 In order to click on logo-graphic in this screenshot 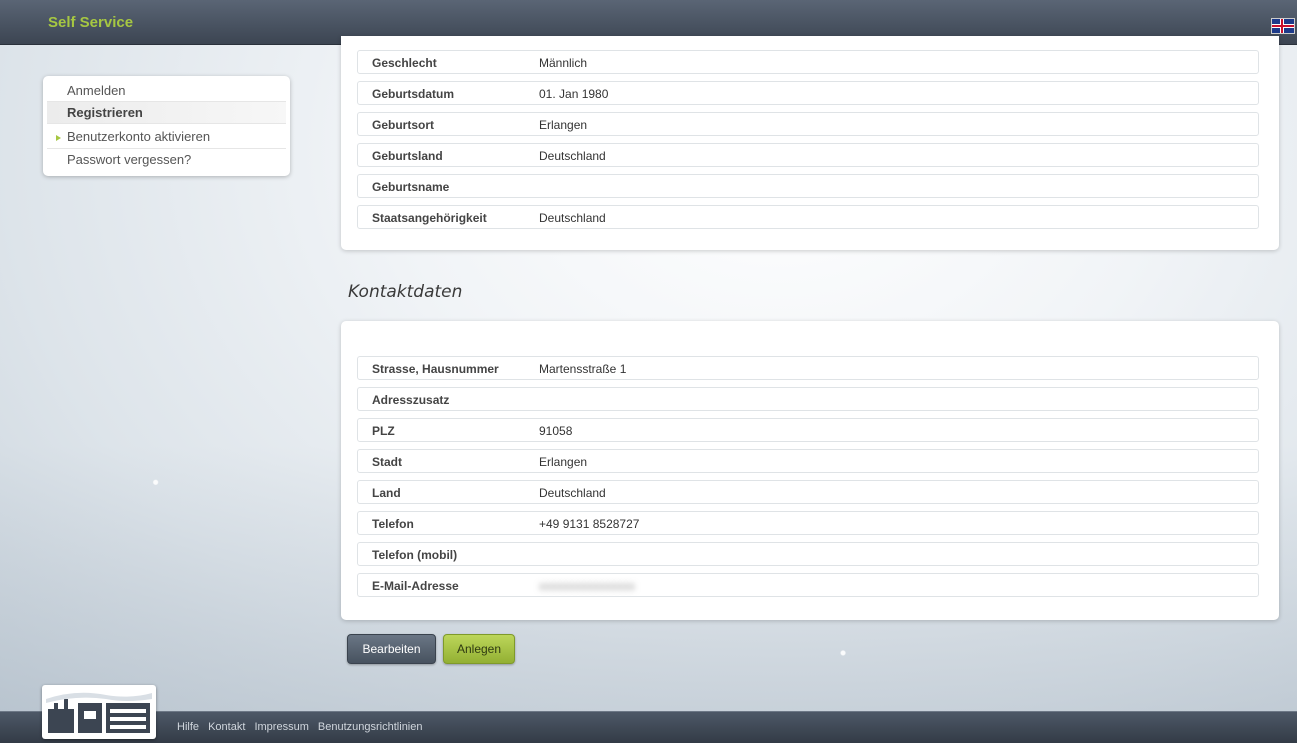, I will do `click(99, 712)`.